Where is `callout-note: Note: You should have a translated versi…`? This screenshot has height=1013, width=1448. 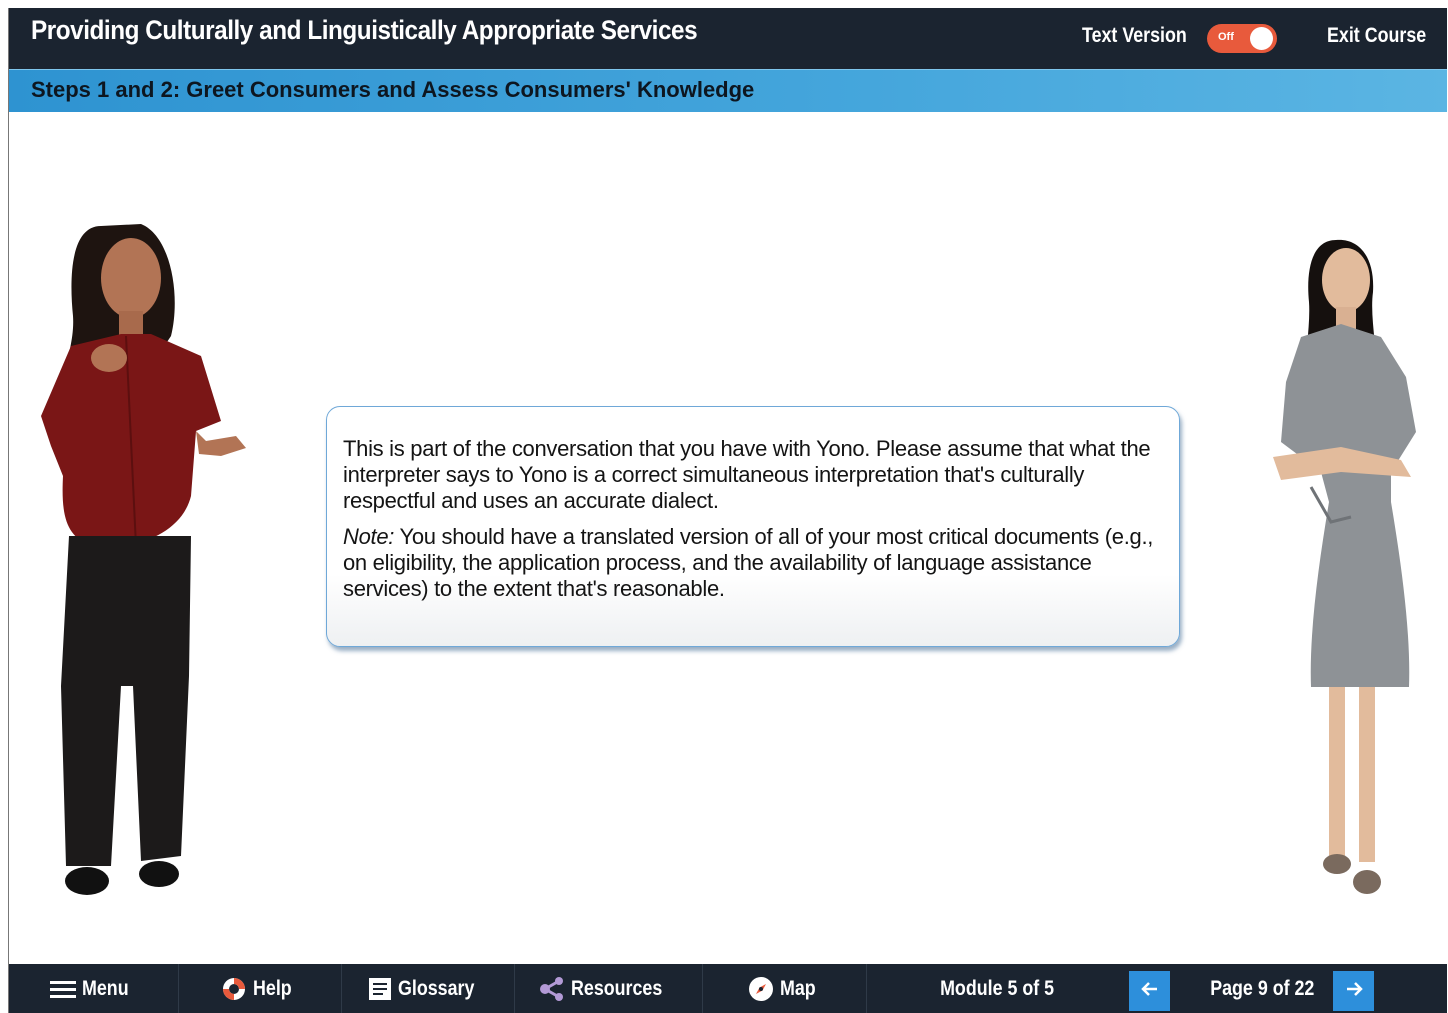 callout-note: Note: You should have a translated versi… is located at coordinates (752, 563).